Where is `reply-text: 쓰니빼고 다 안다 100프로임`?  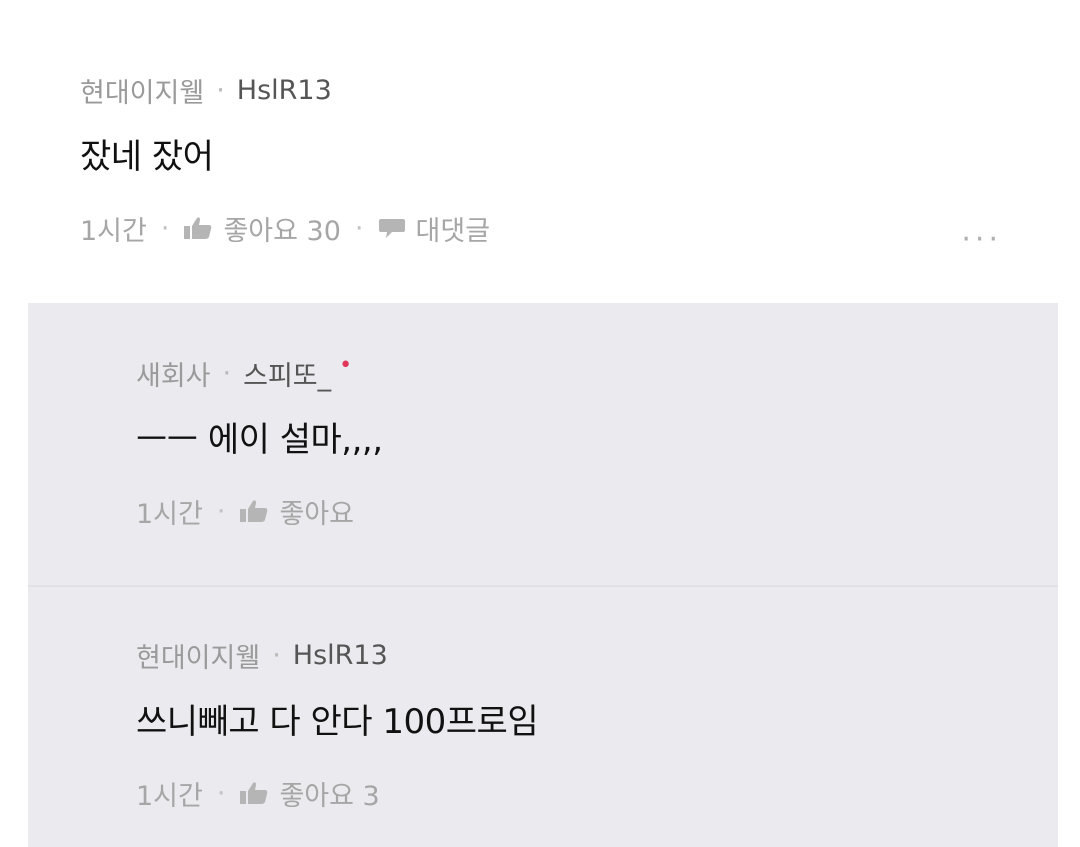
reply-text: 쓰니빼고 다 안다 100프로임 is located at coordinates (337, 722).